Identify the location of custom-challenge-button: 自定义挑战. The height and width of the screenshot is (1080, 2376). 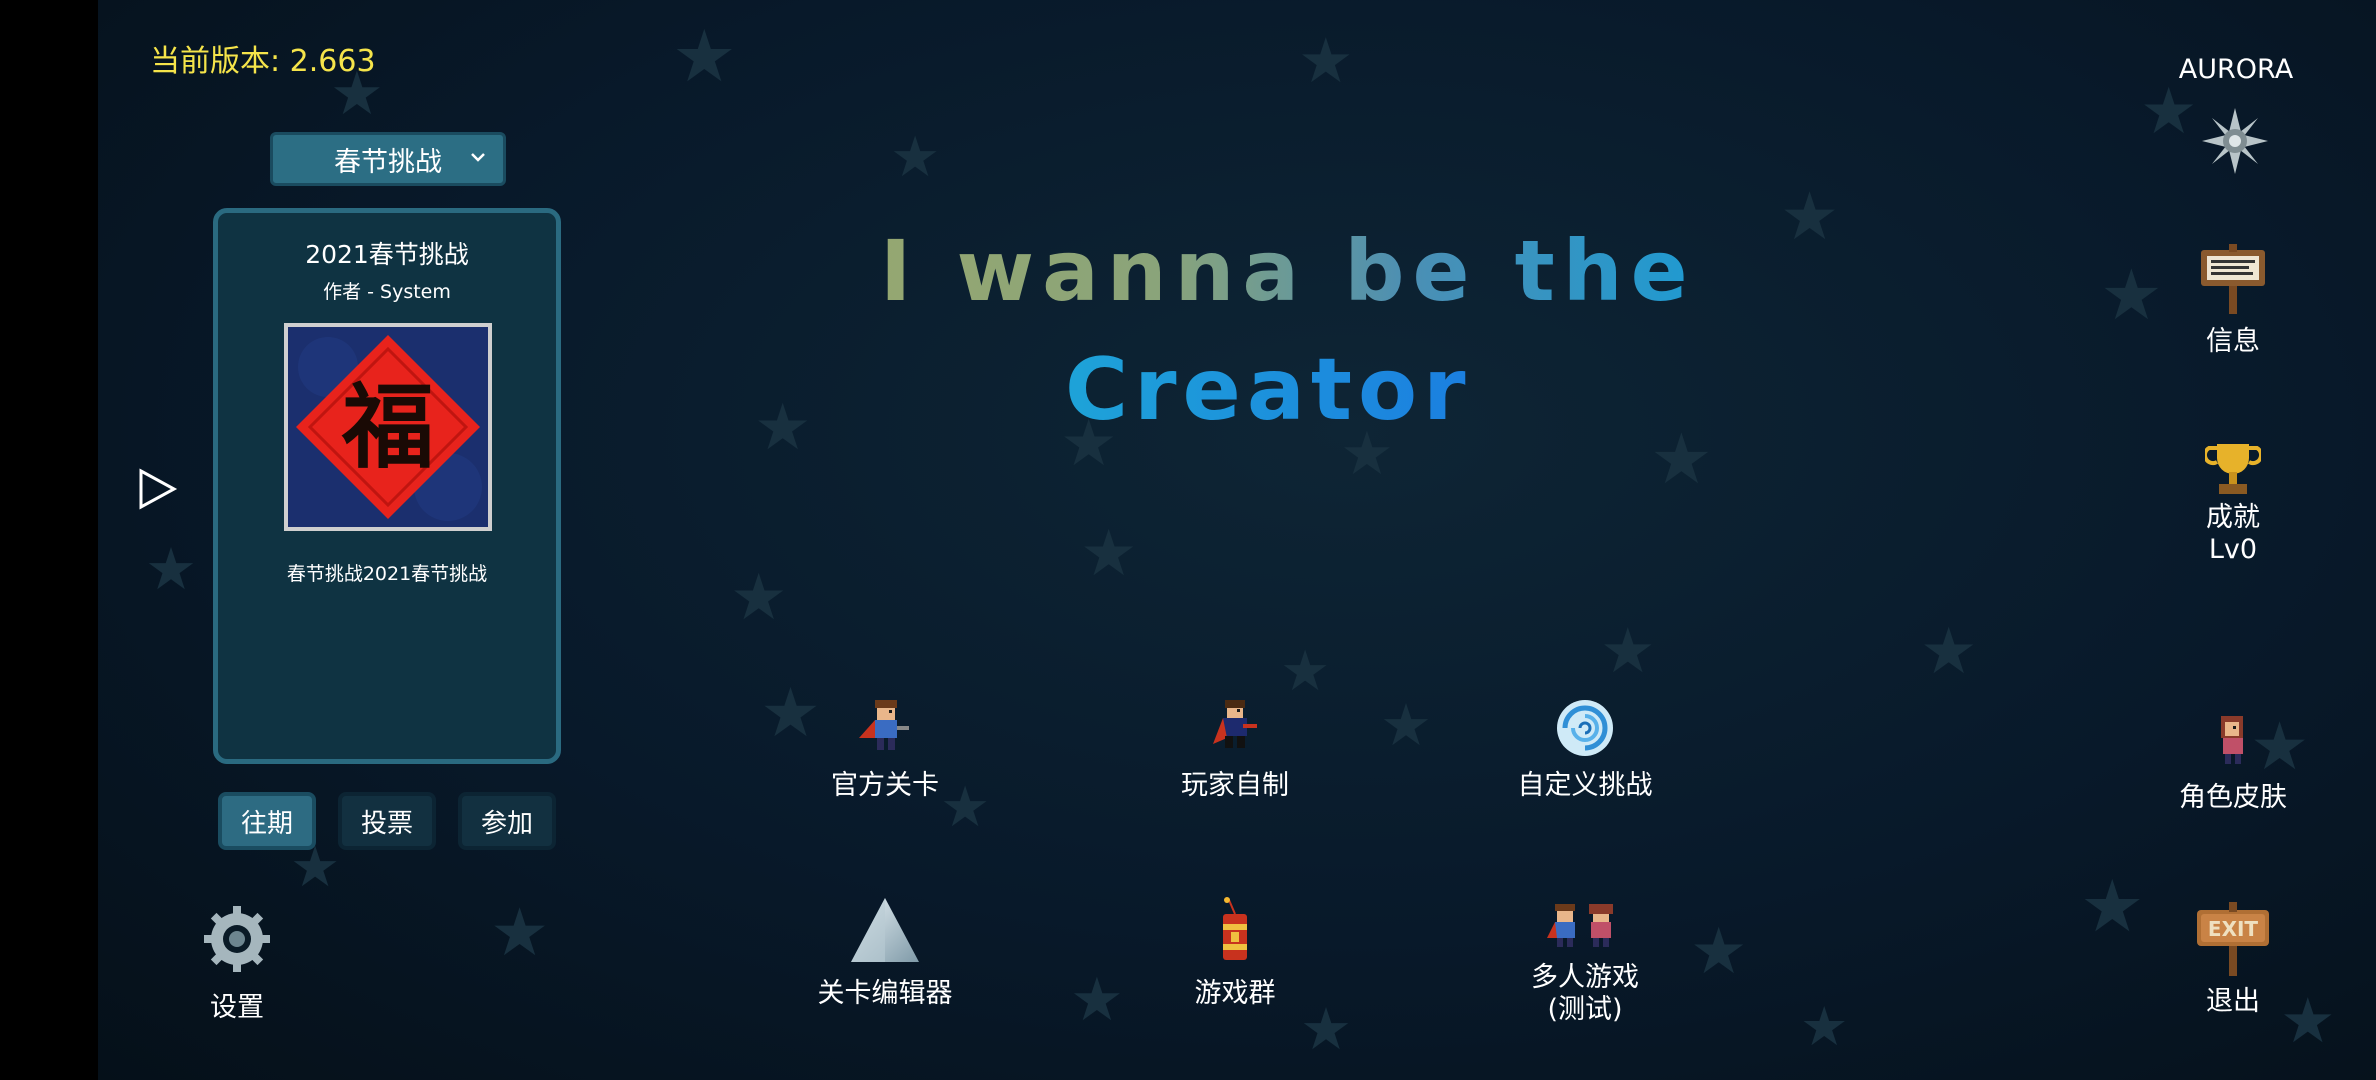
(1585, 750).